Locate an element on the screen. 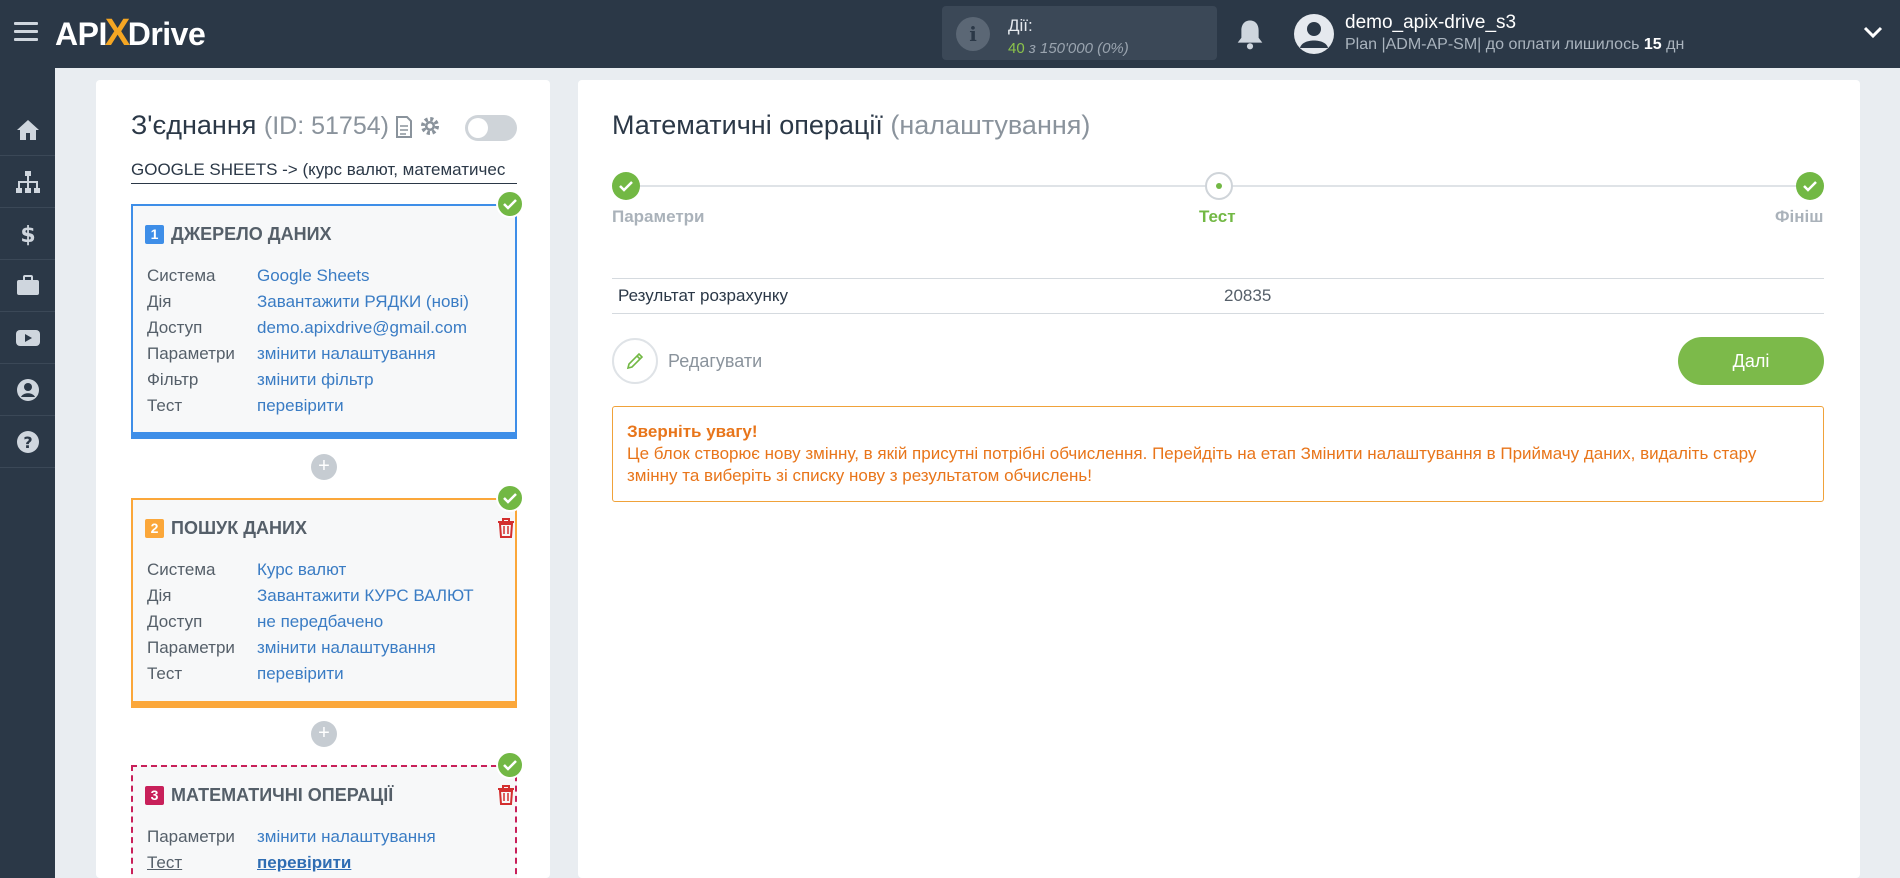 The width and height of the screenshot is (1900, 878). dollar-icon: $ is located at coordinates (27, 235).